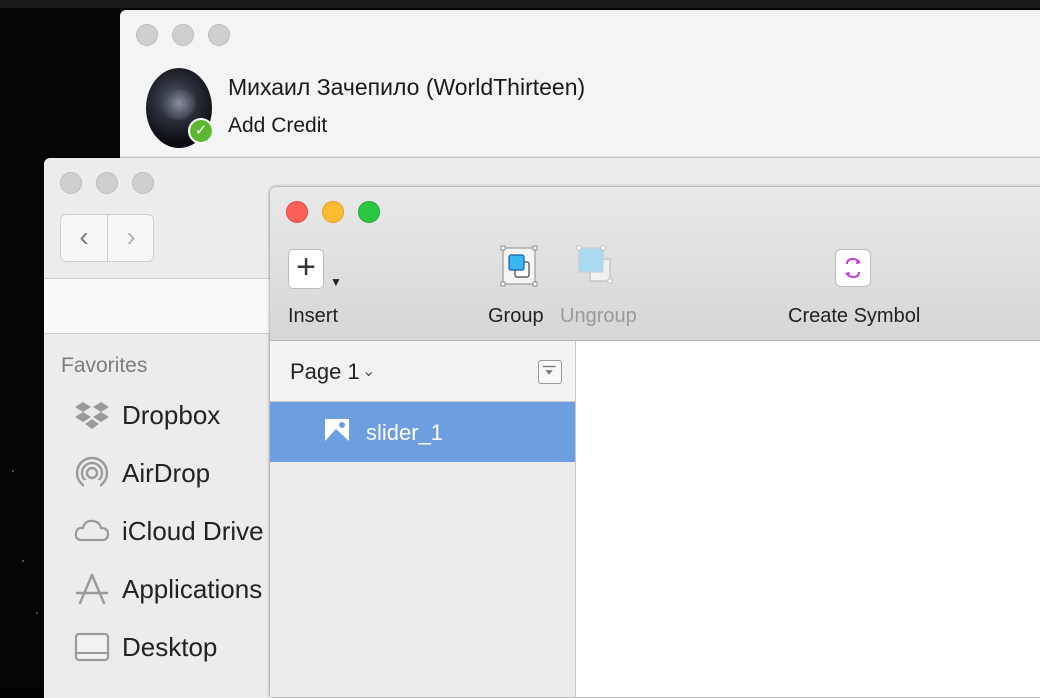  I want to click on applications-icon, so click(92, 589).